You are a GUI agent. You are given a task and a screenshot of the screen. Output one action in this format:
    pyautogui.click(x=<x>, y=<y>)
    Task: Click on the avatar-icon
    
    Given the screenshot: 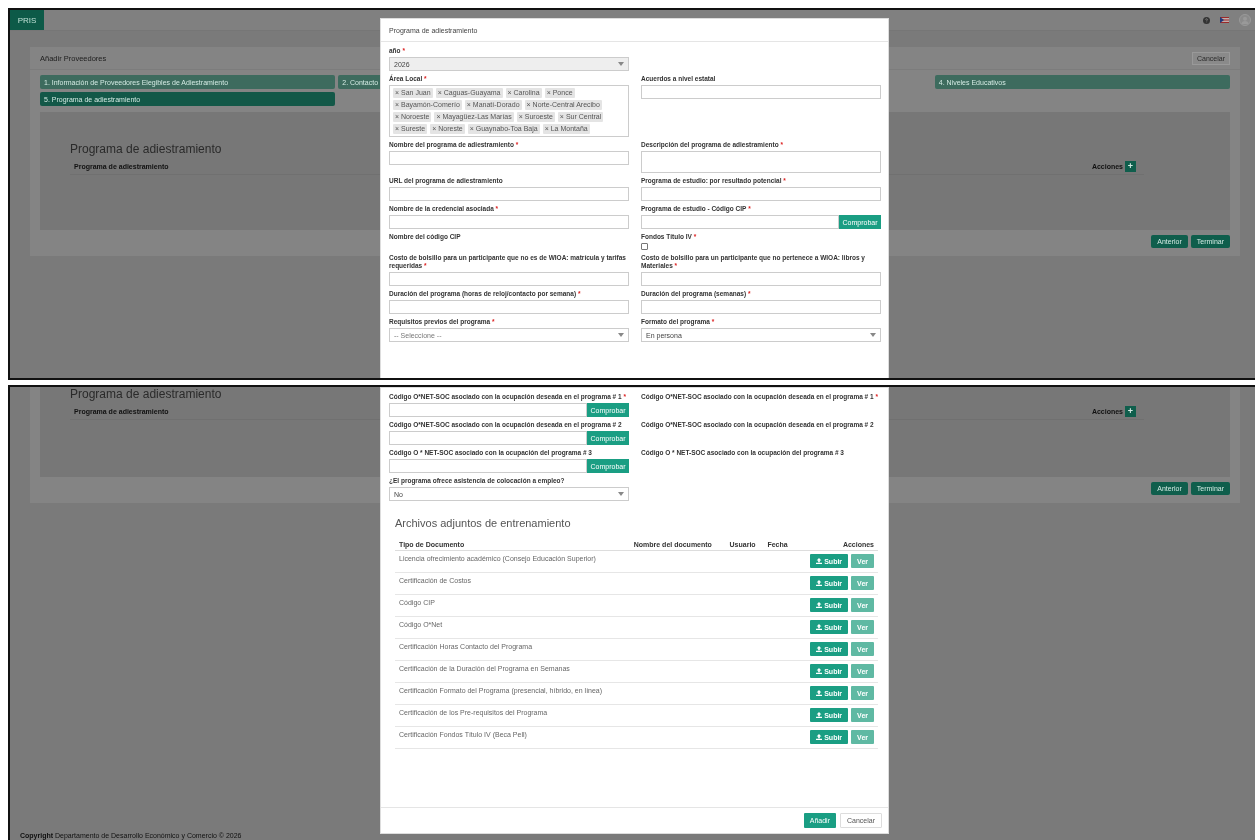 What is the action you would take?
    pyautogui.click(x=1245, y=20)
    